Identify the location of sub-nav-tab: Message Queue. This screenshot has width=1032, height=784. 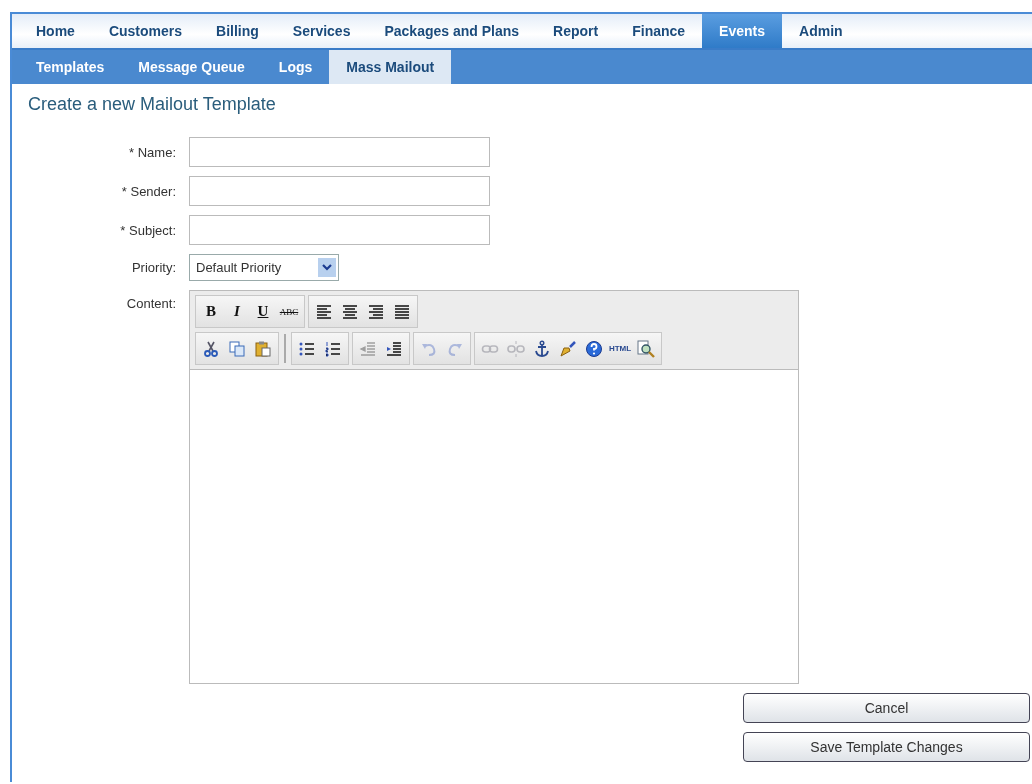
(191, 67).